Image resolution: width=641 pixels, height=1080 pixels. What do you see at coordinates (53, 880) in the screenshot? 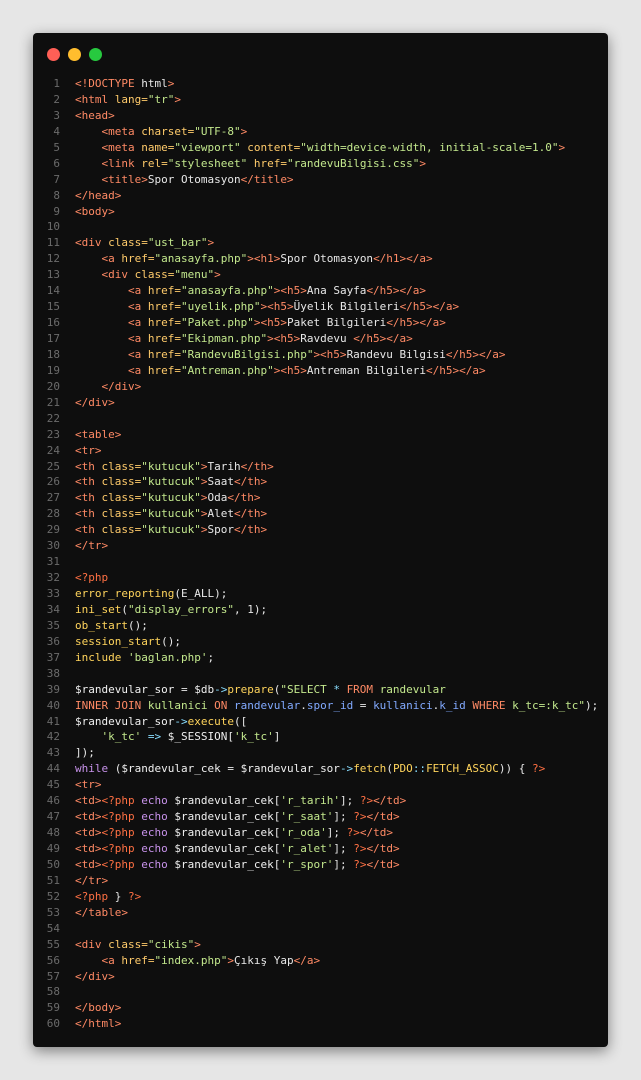
I see `line-number: 51` at bounding box center [53, 880].